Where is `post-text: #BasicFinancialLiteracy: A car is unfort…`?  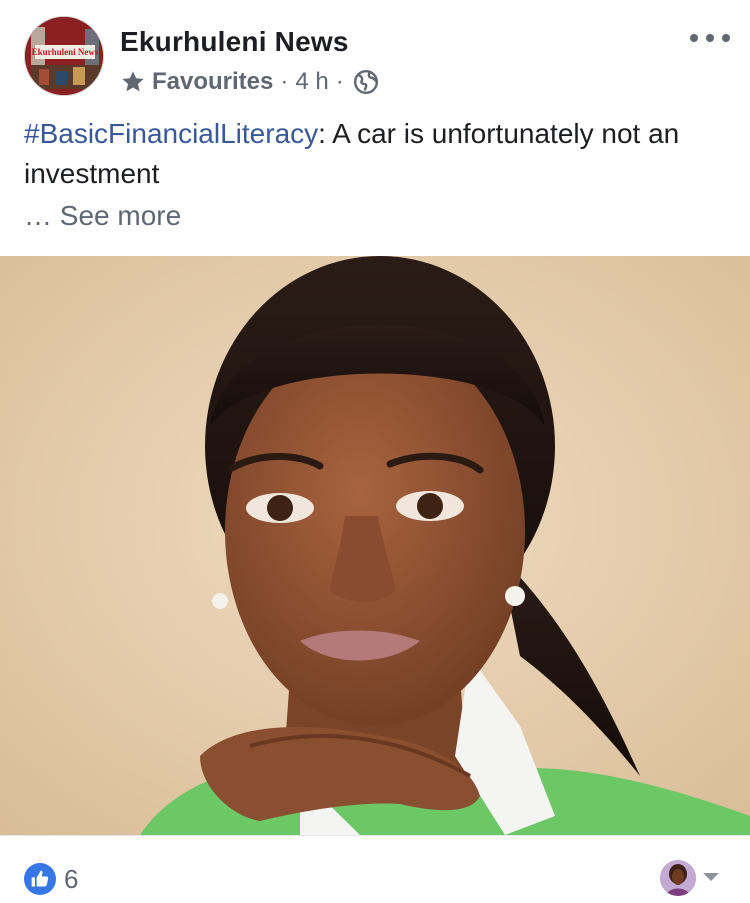 post-text: #BasicFinancialLiteracy: A car is unfort… is located at coordinates (374, 154).